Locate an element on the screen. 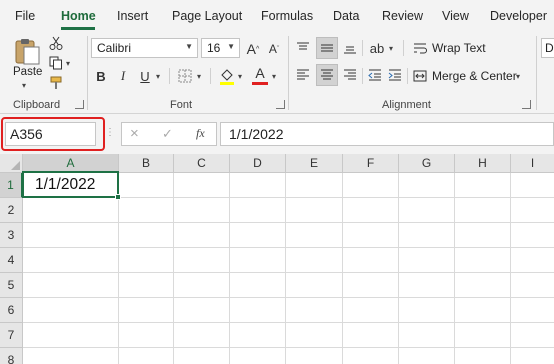 This screenshot has height=364, width=554. merge-center-icon is located at coordinates (420, 76).